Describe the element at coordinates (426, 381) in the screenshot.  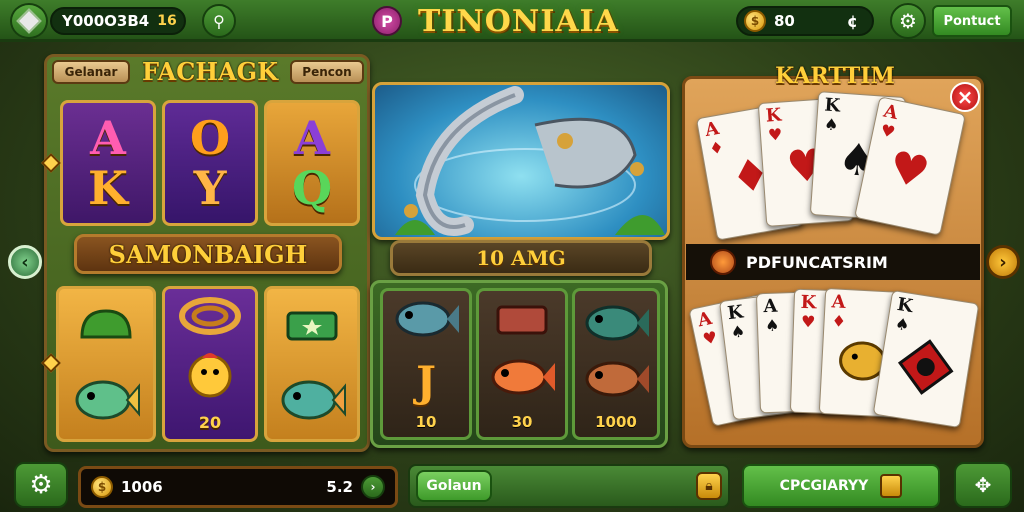
I see `fish-letter: J` at that location.